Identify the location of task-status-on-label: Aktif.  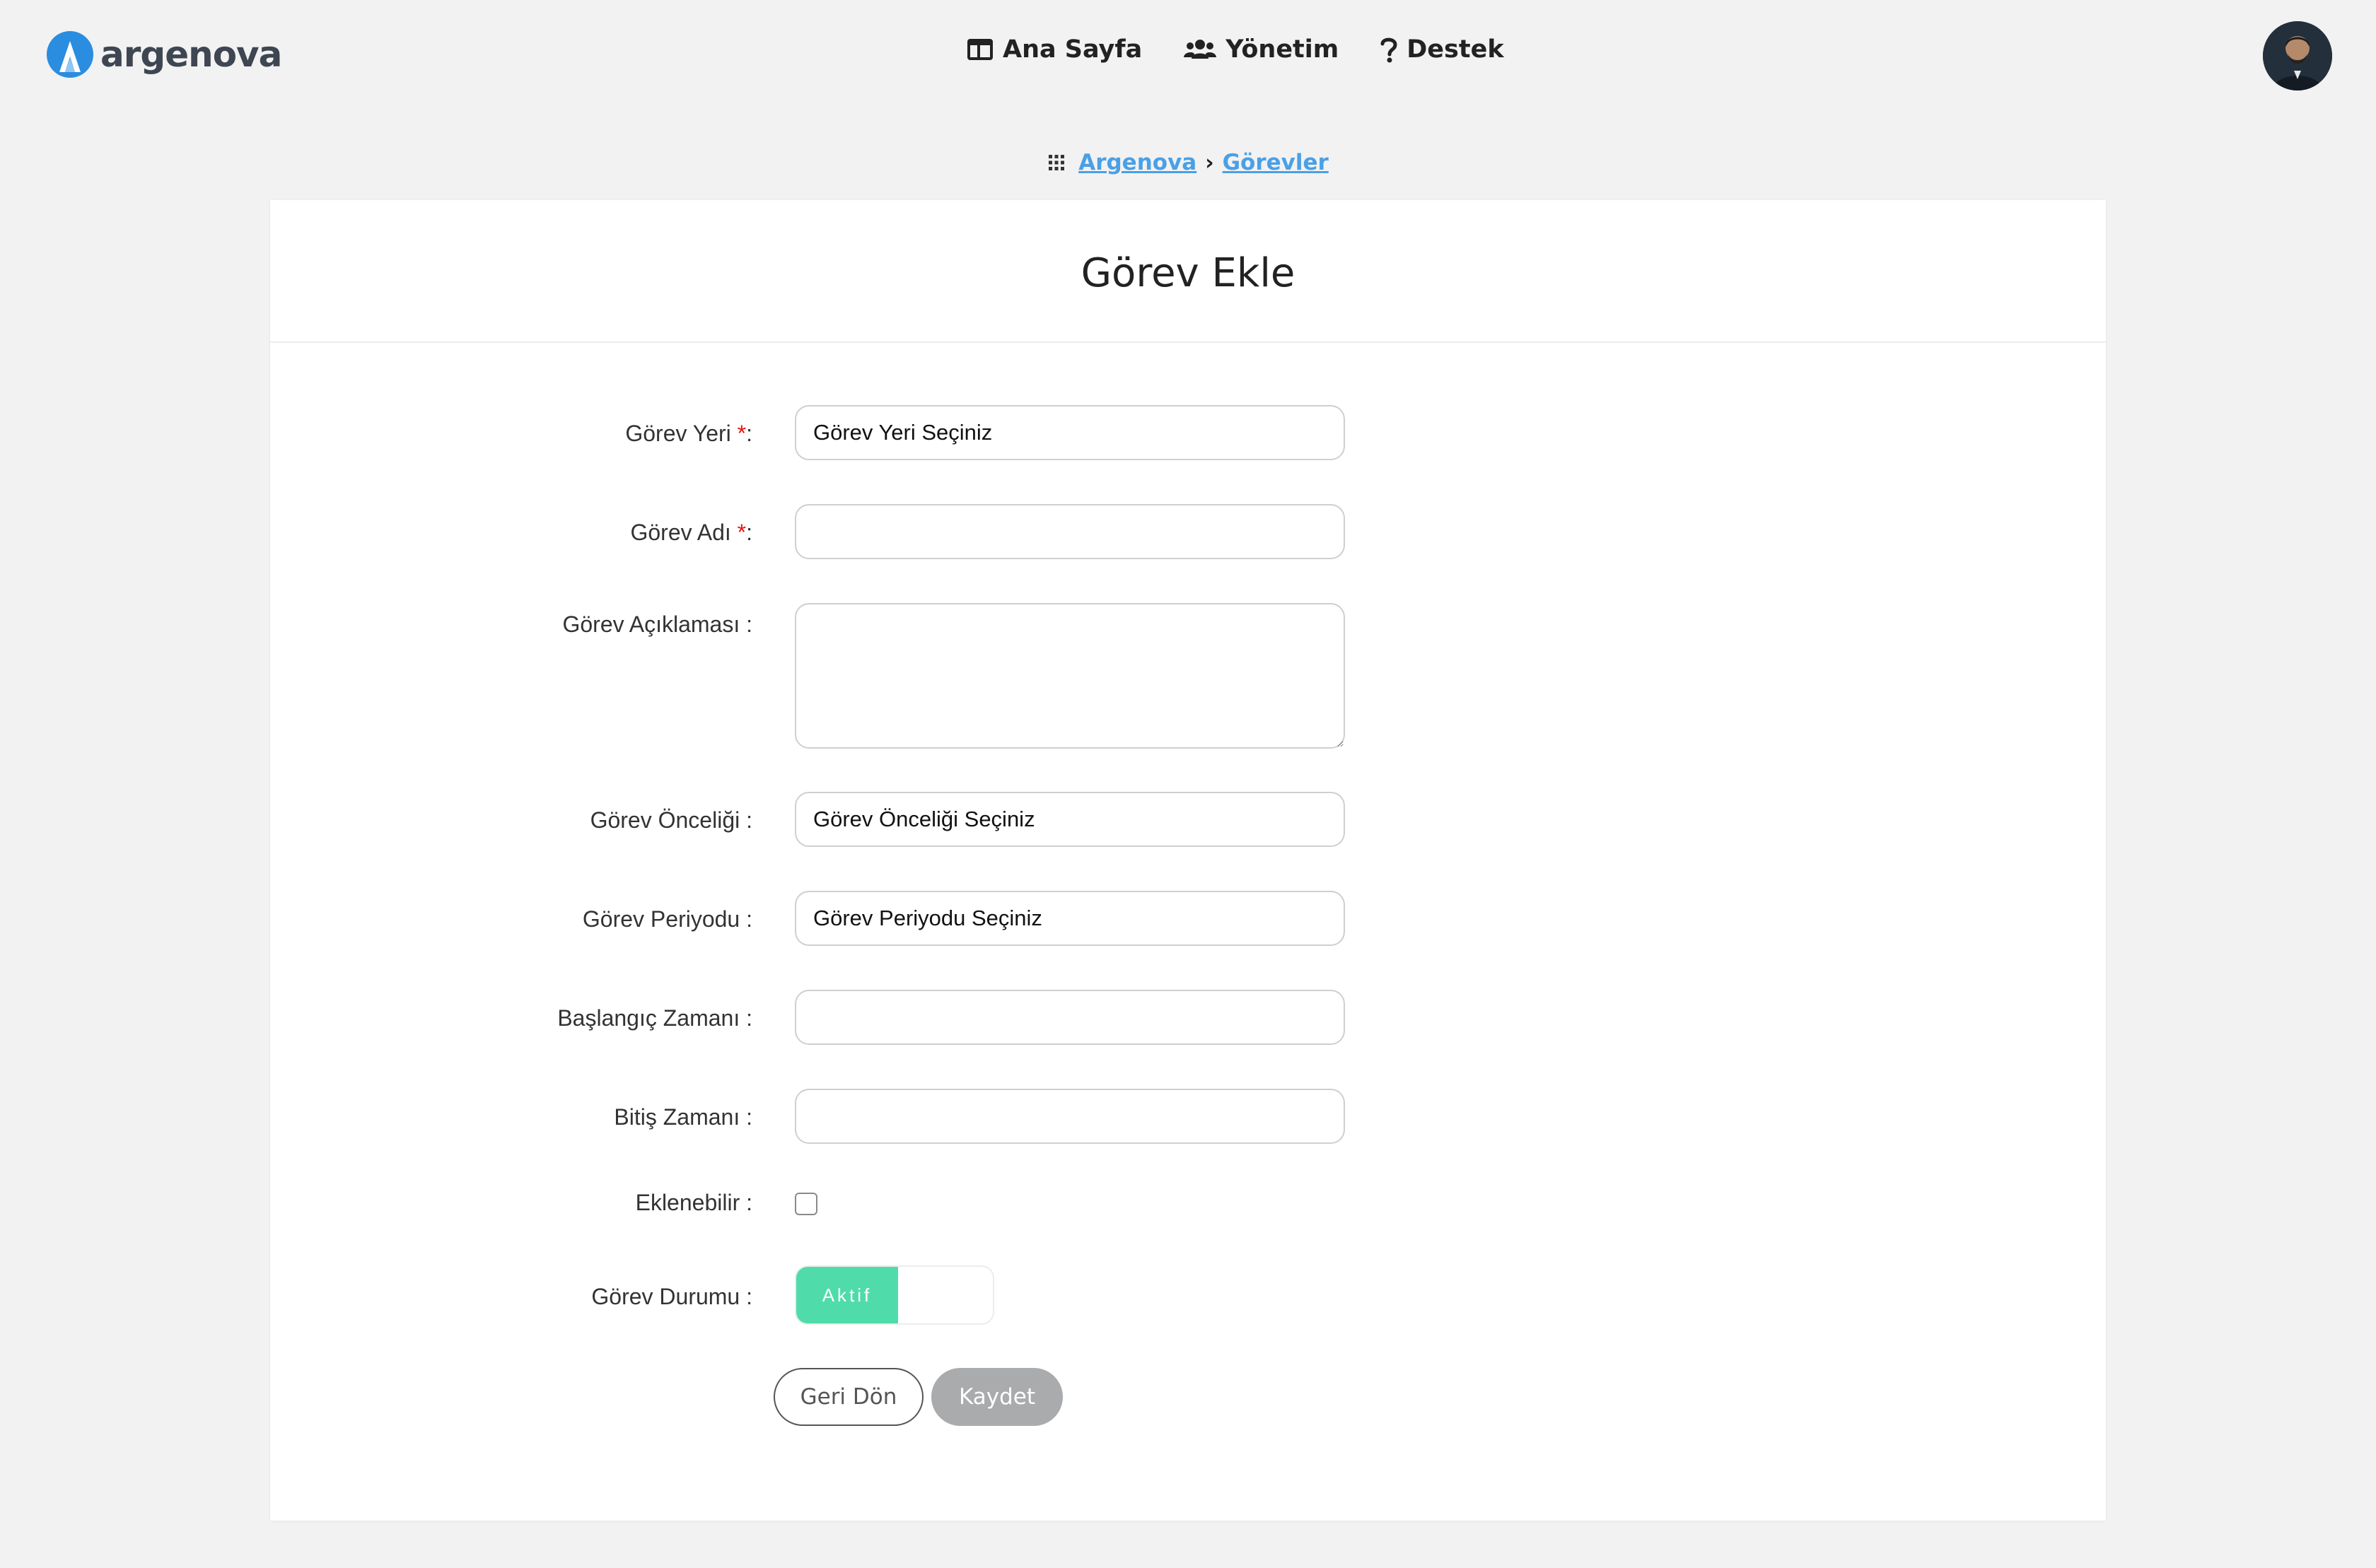
(847, 1295).